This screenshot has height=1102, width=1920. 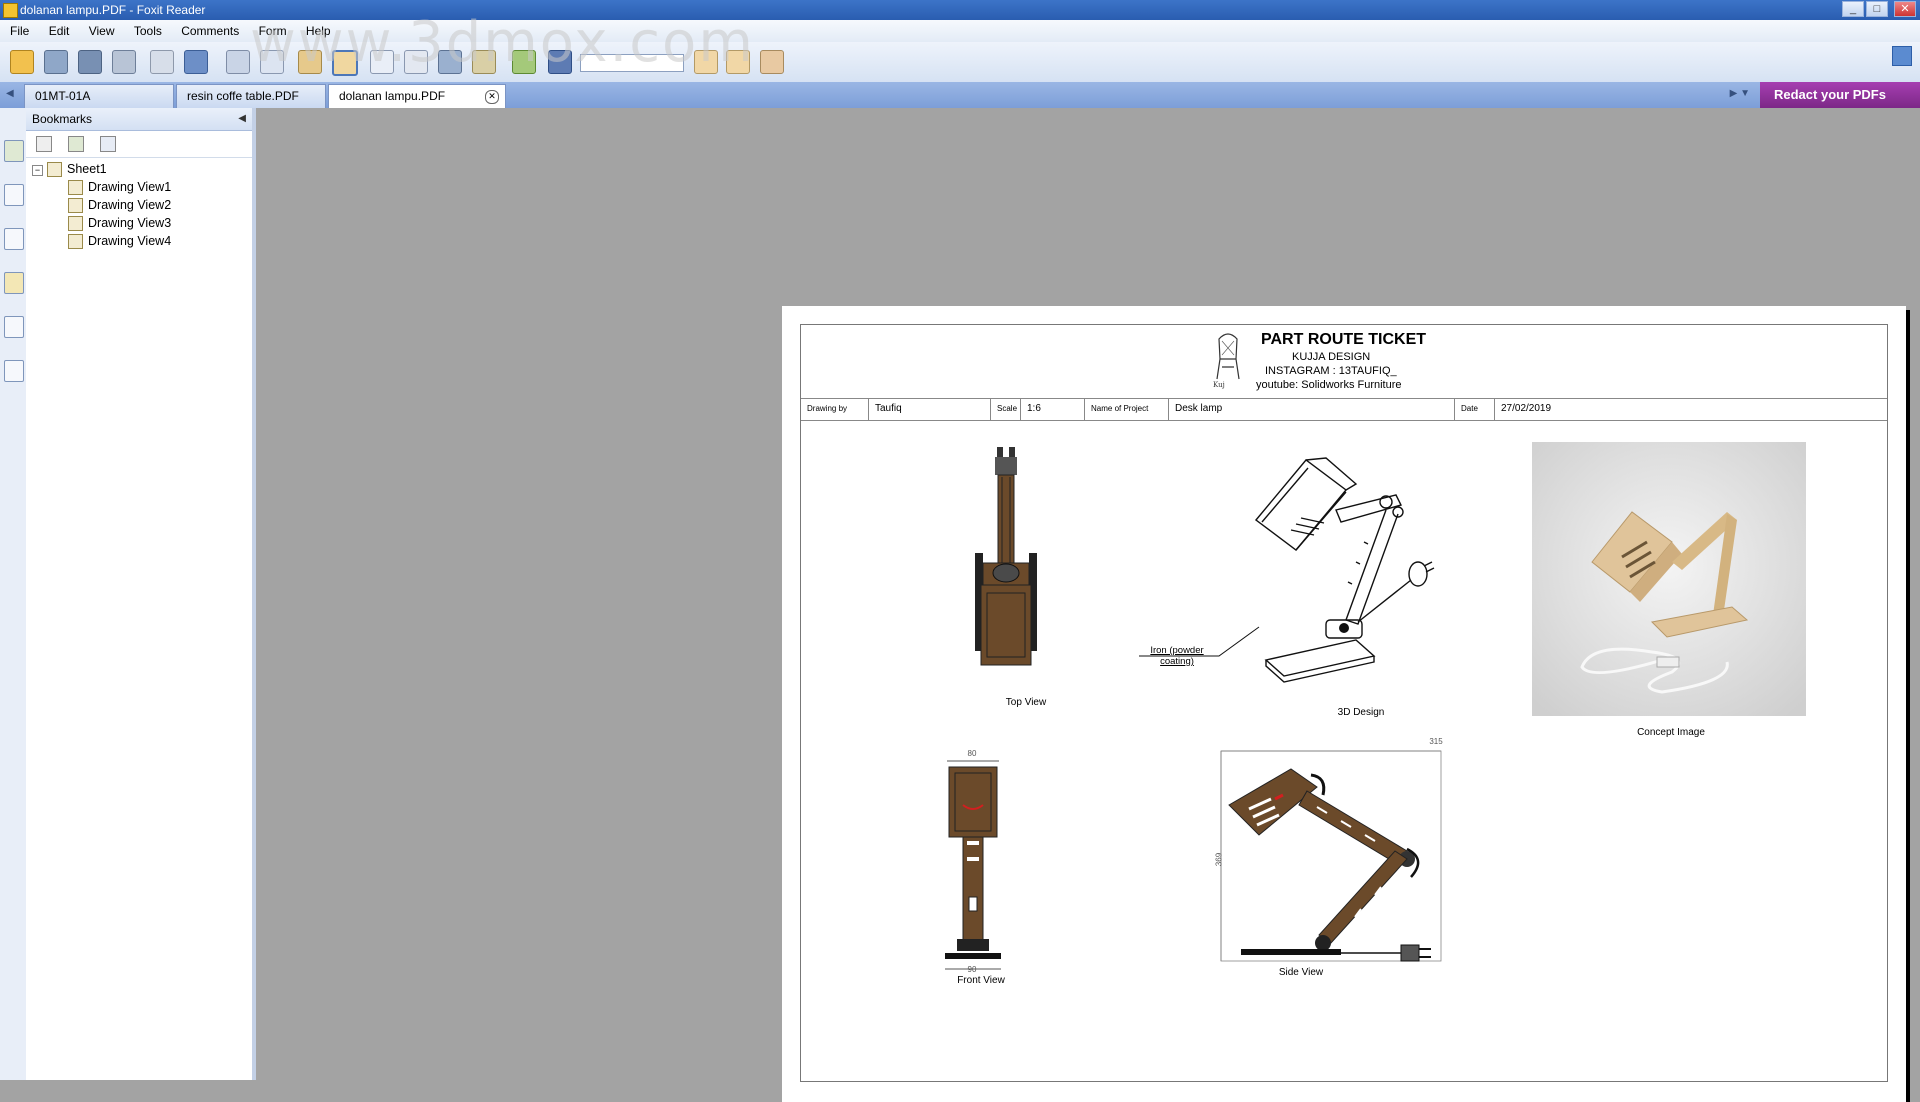 I want to click on toolbar, so click(x=960, y=62).